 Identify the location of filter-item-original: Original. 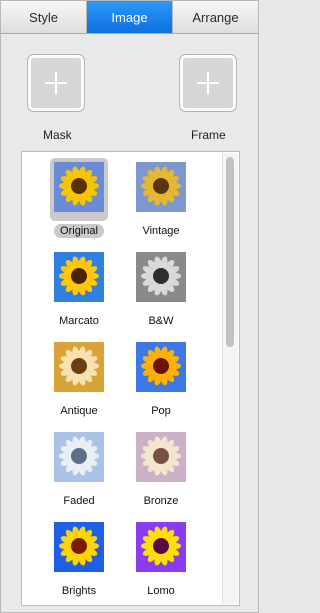
(79, 198).